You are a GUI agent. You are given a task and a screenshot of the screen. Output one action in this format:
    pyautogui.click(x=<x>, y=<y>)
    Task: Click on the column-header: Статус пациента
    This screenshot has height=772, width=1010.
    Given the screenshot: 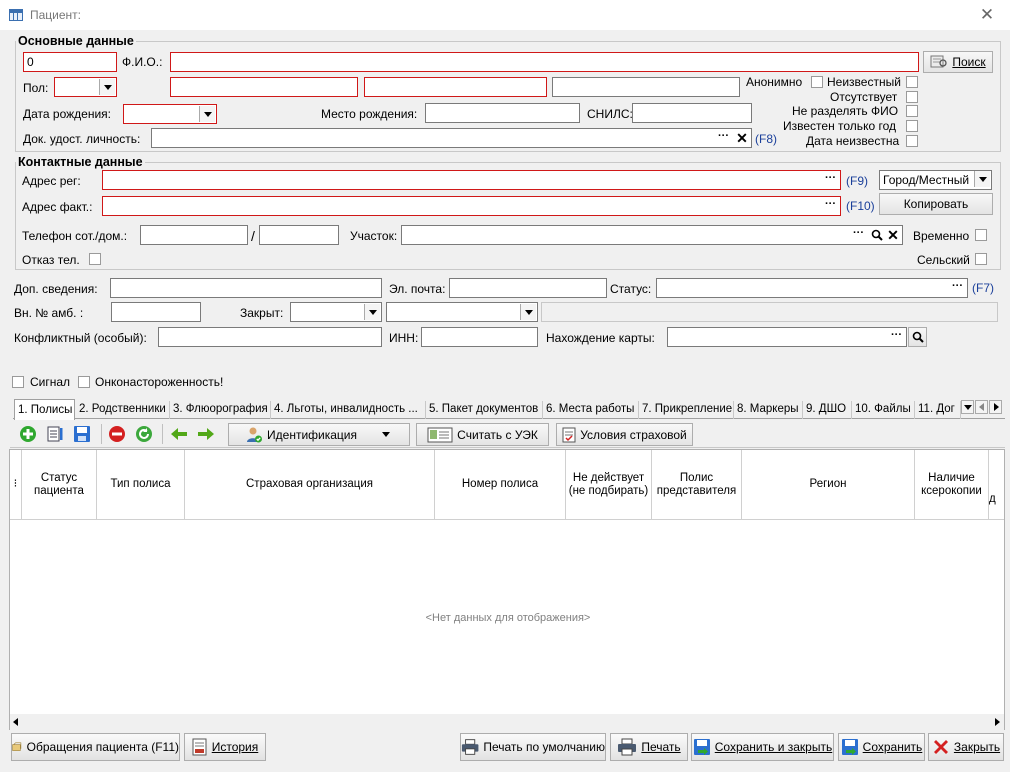 What is the action you would take?
    pyautogui.click(x=59, y=485)
    